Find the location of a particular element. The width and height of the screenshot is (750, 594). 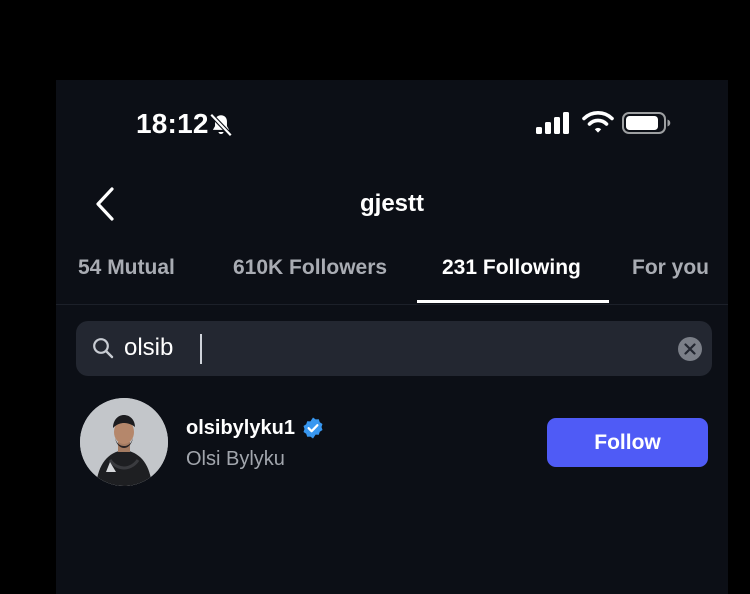

search-input is located at coordinates (394, 348).